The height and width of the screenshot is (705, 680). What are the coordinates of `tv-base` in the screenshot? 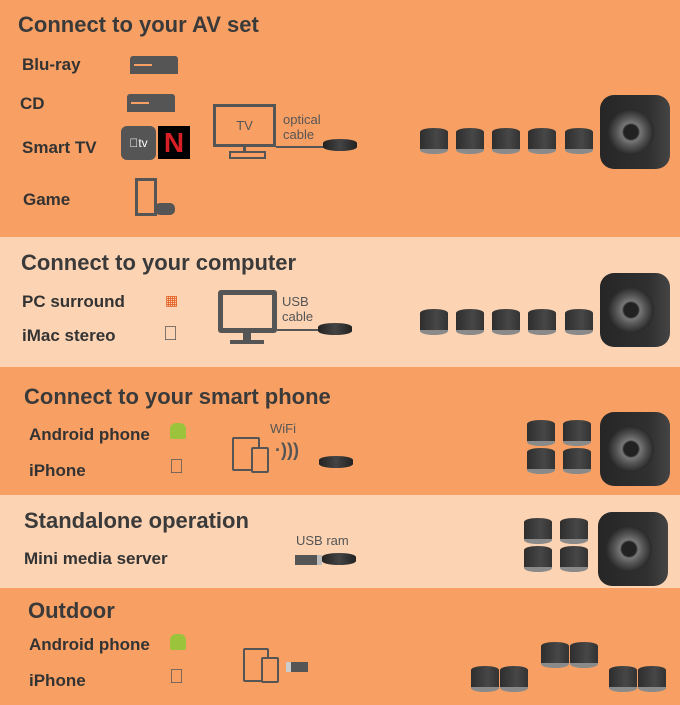 It's located at (247, 155).